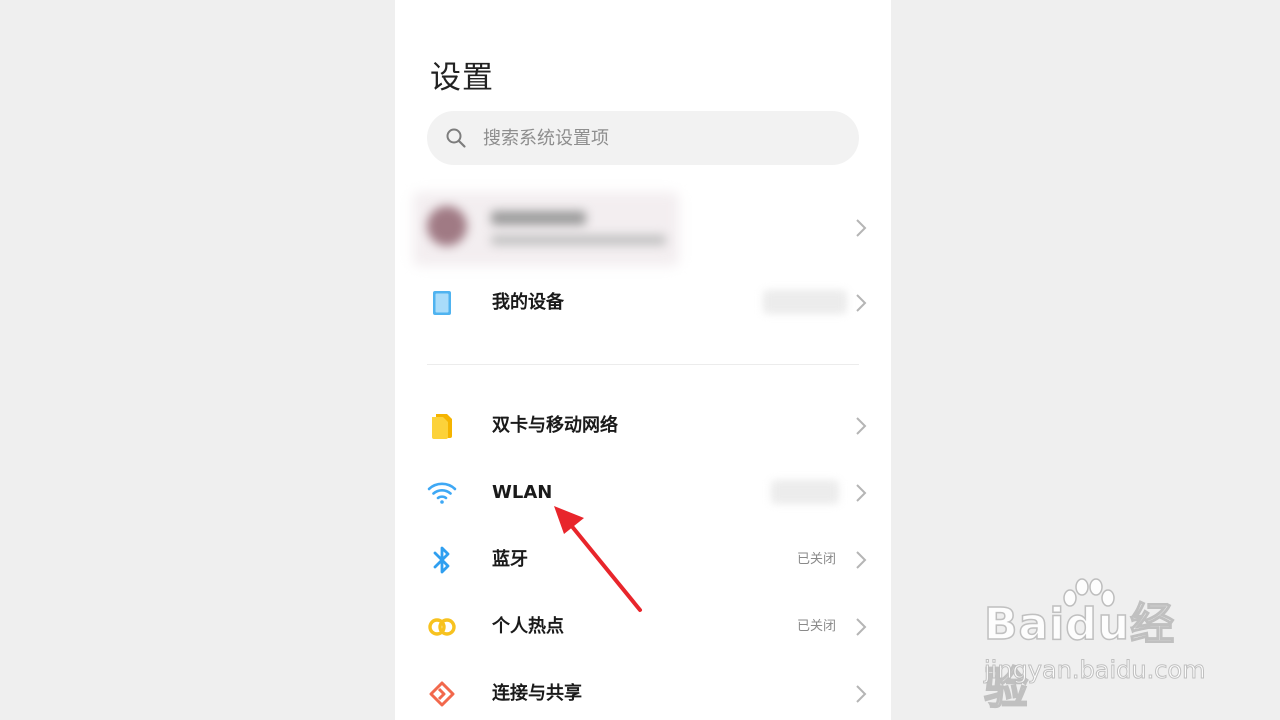 This screenshot has height=720, width=1280. I want to click on account-detail-blurred, so click(578, 240).